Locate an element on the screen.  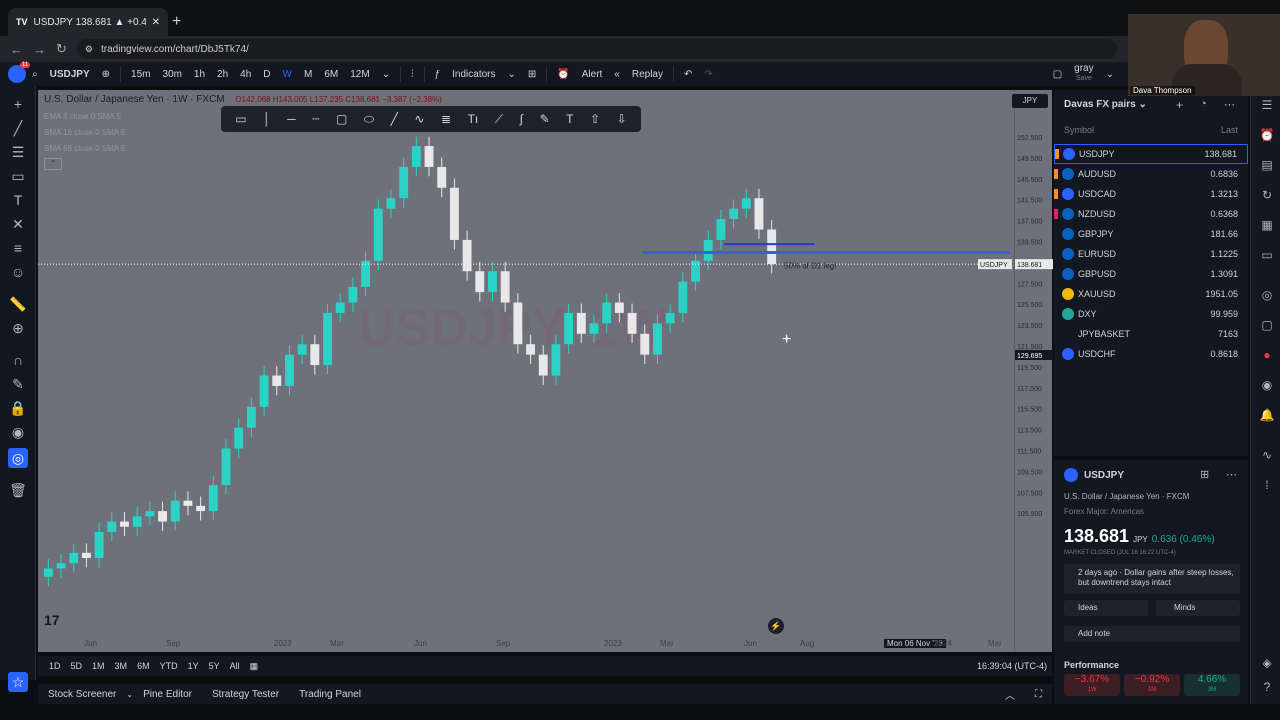
arrow-up-icon: ⇧ is located at coordinates (595, 119).